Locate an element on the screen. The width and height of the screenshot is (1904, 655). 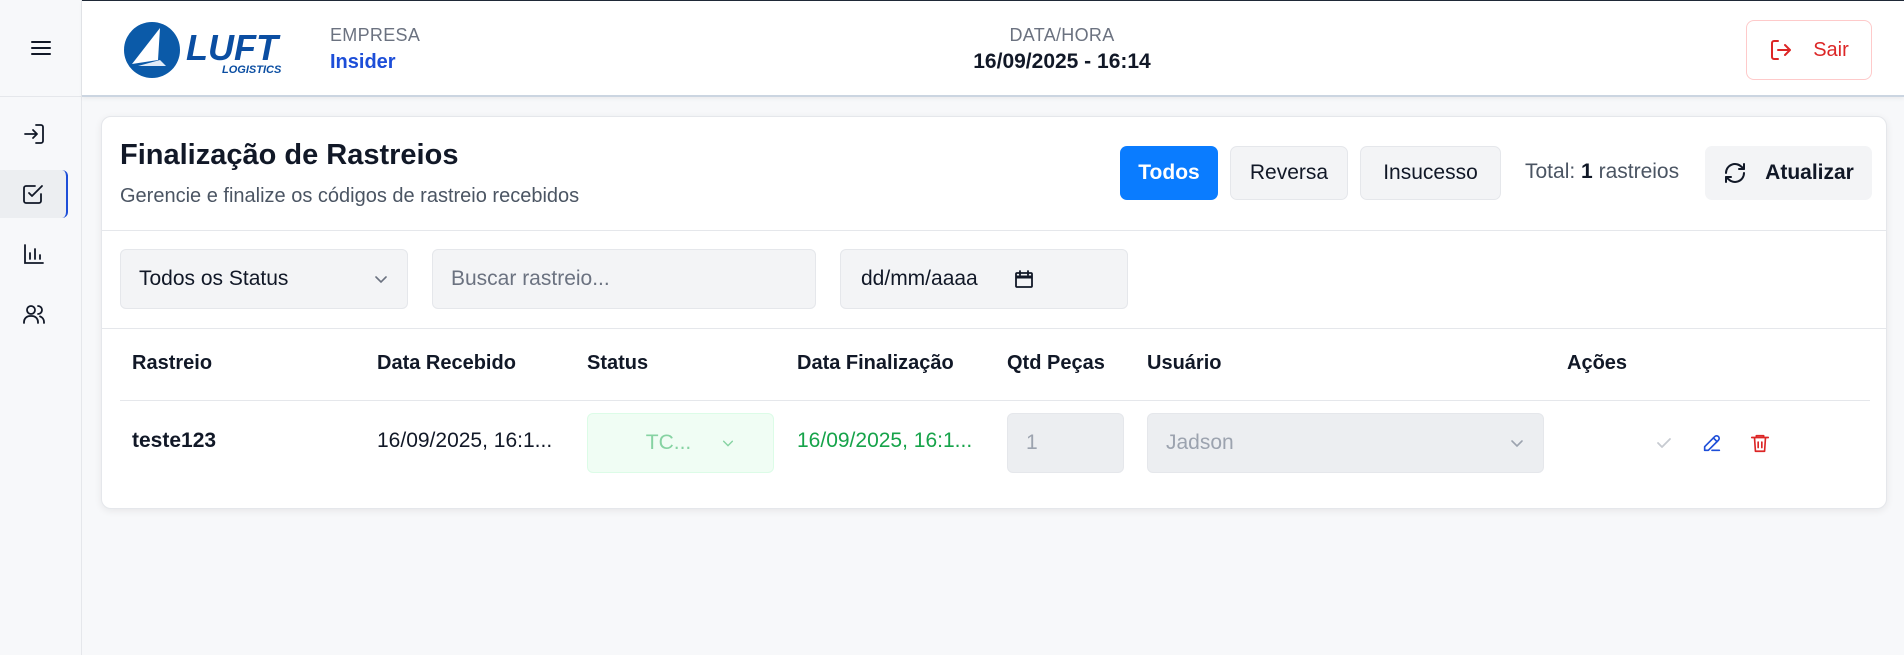
sidebar-item-finalizacao is located at coordinates (34, 194).